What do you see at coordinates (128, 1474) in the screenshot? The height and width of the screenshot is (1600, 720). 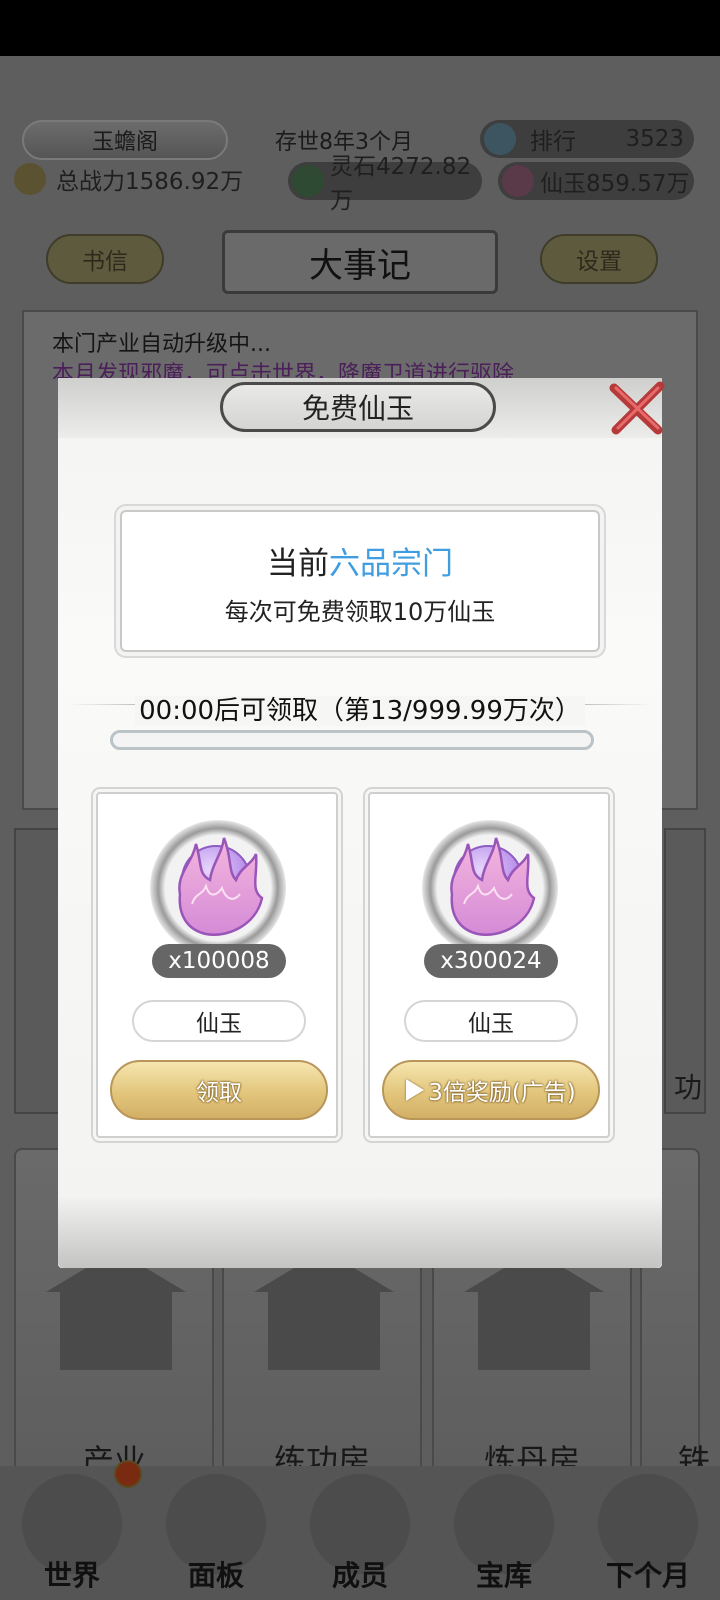 I see `notification-dot` at bounding box center [128, 1474].